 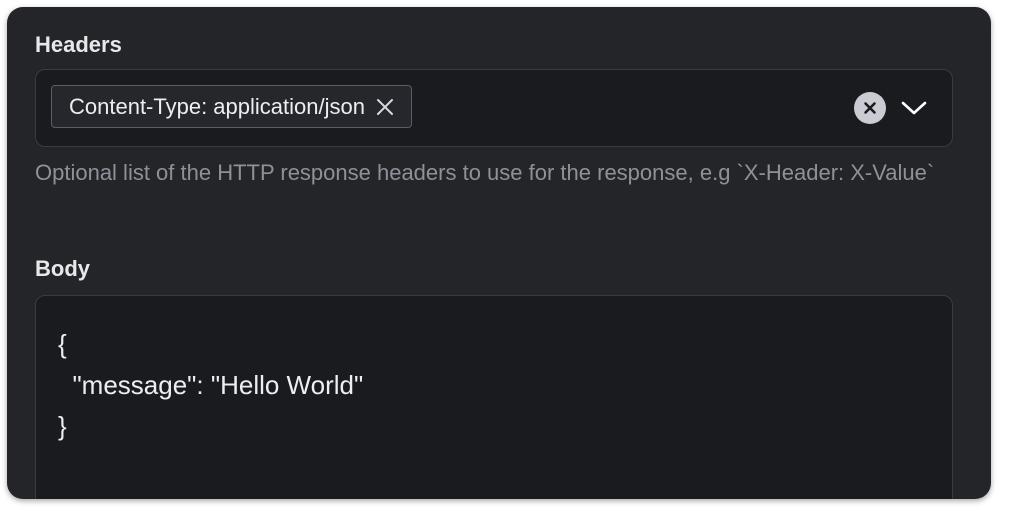 I want to click on headers-label: Headers, so click(x=78, y=44).